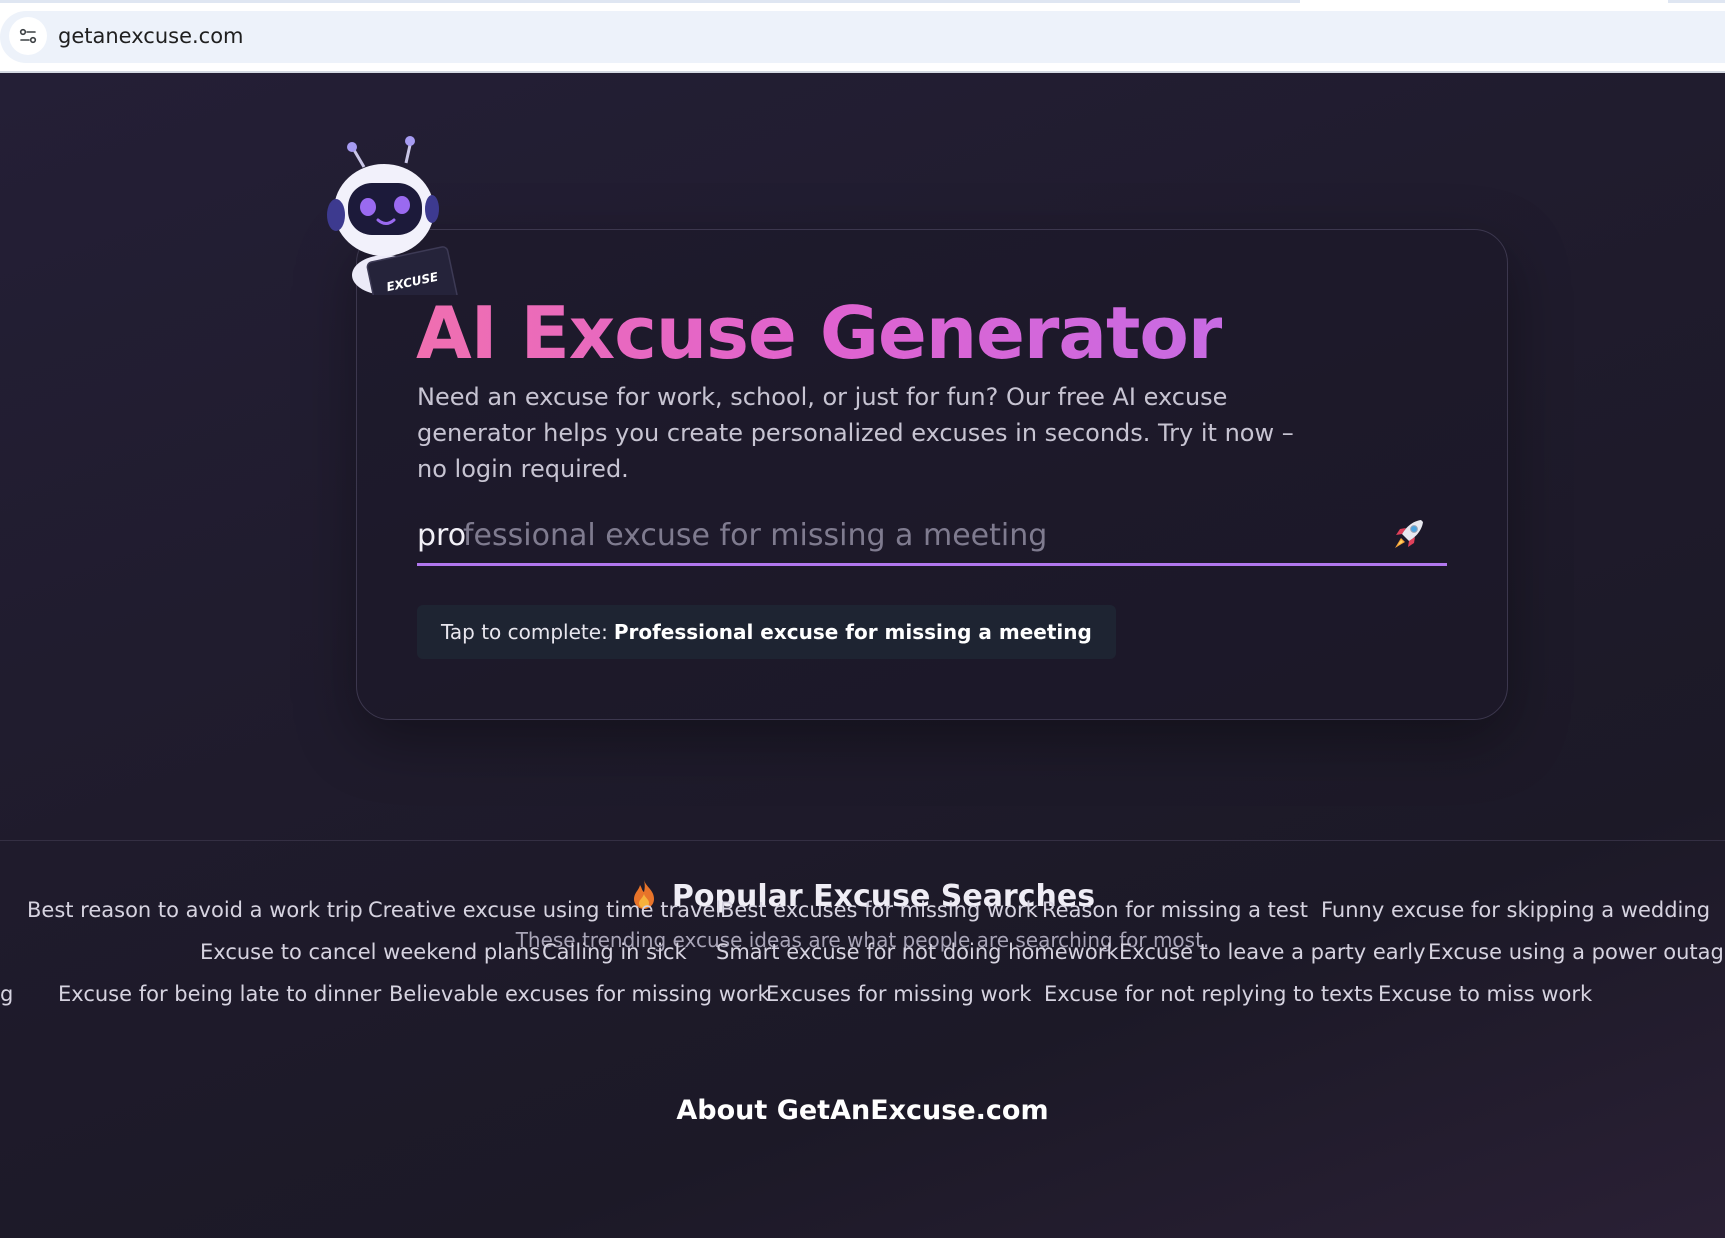 This screenshot has width=1725, height=1238. Describe the element at coordinates (392, 215) in the screenshot. I see `robot-mascot-icon: EXCUSE` at that location.